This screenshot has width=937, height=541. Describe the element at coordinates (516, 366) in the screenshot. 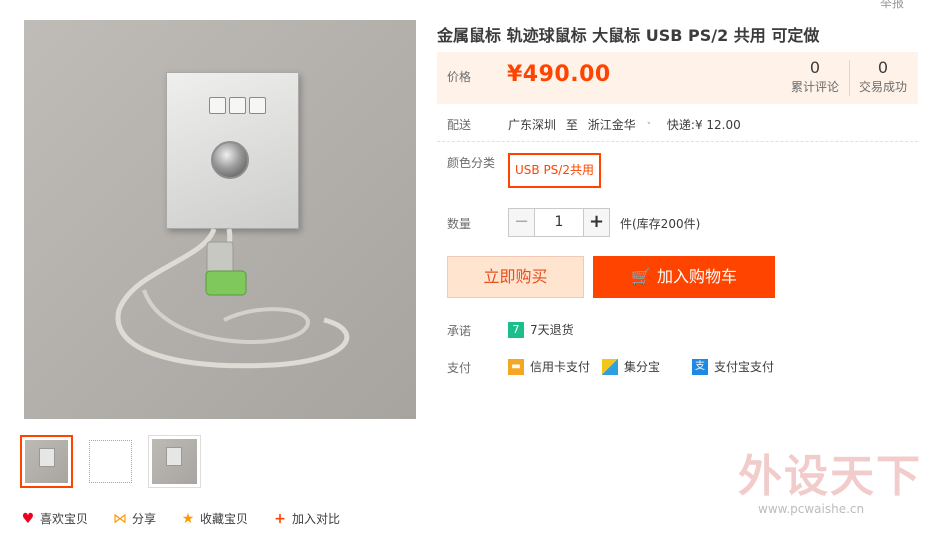

I see `credit-card-icon: ▬` at that location.